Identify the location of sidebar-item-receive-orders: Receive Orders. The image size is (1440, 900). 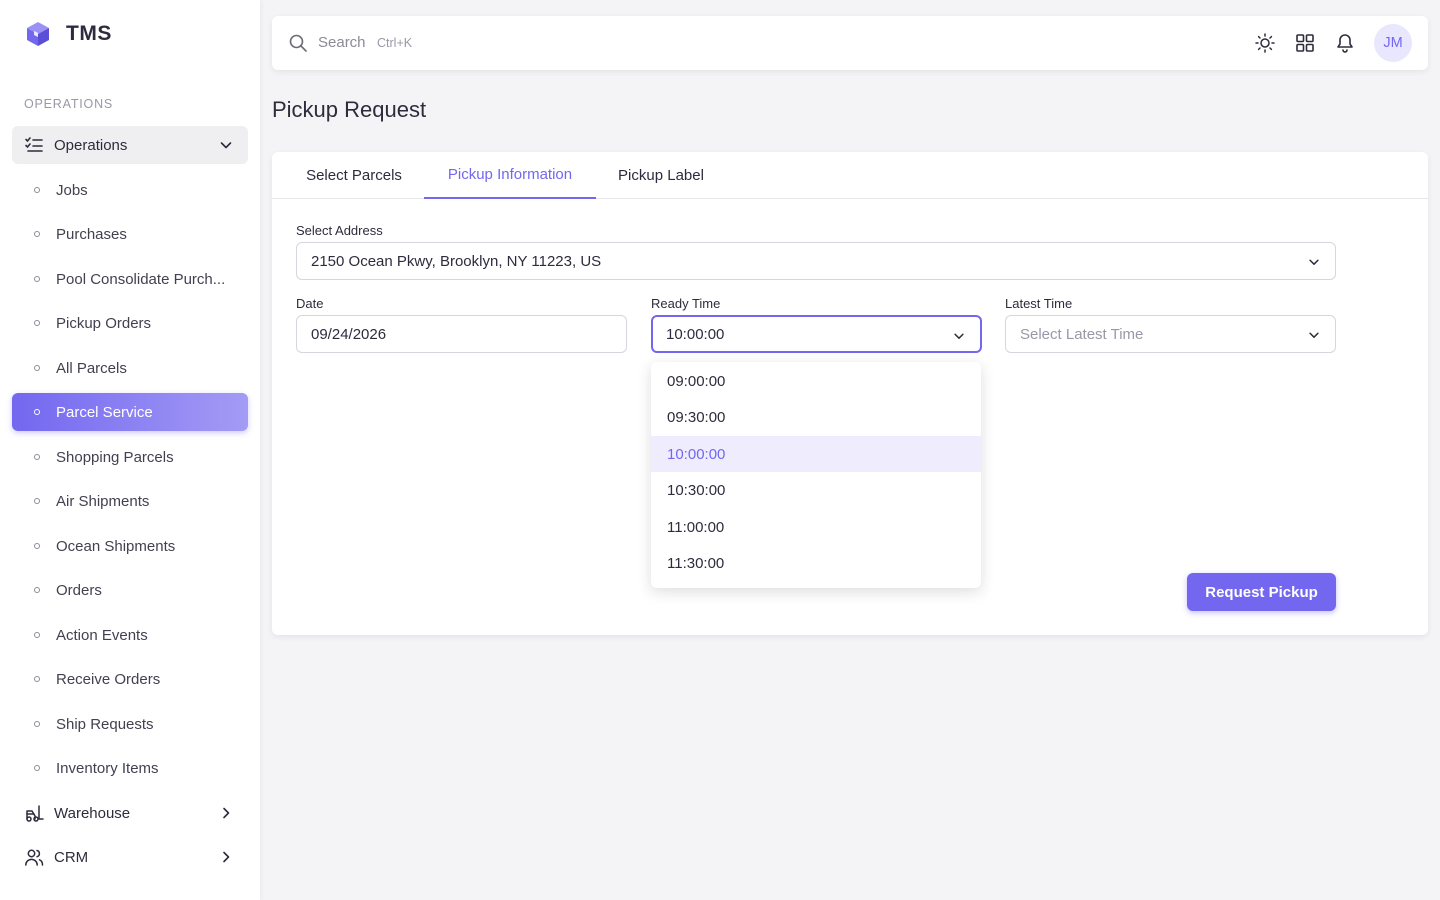
(130, 679).